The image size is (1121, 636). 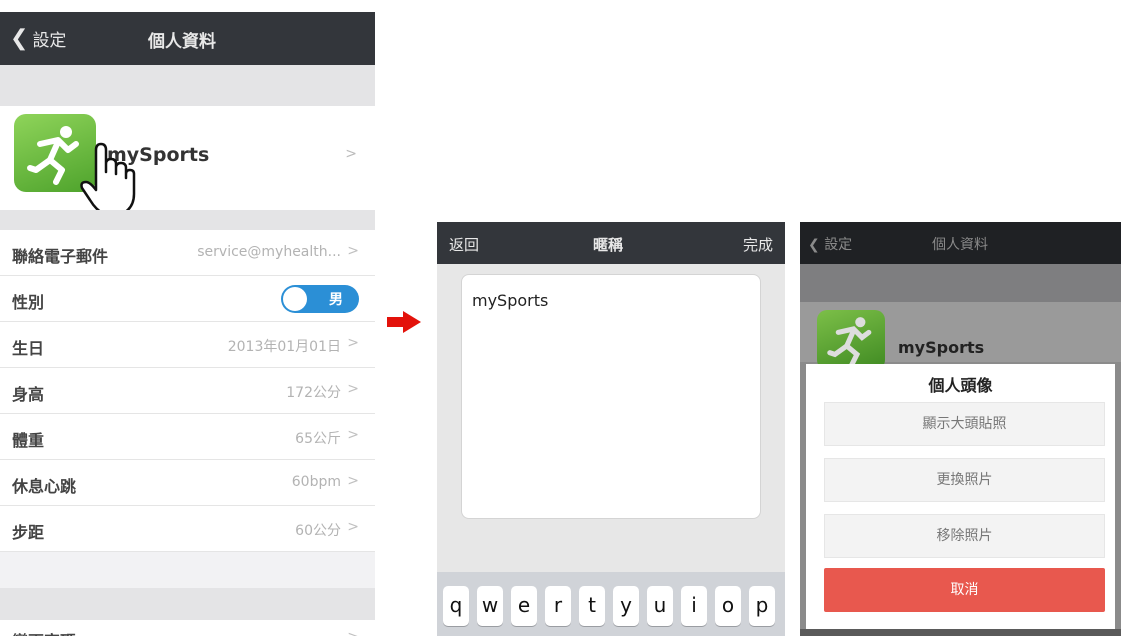 What do you see at coordinates (611, 396) in the screenshot?
I see `nickname-input: mySports` at bounding box center [611, 396].